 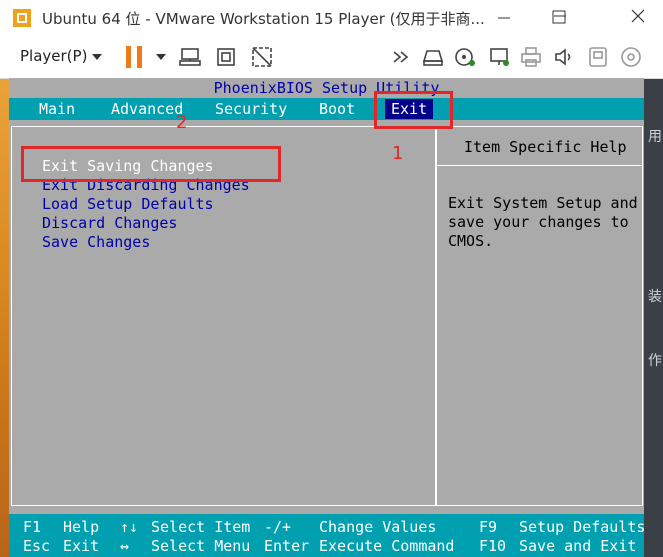 What do you see at coordinates (631, 57) in the screenshot?
I see `disc-icon` at bounding box center [631, 57].